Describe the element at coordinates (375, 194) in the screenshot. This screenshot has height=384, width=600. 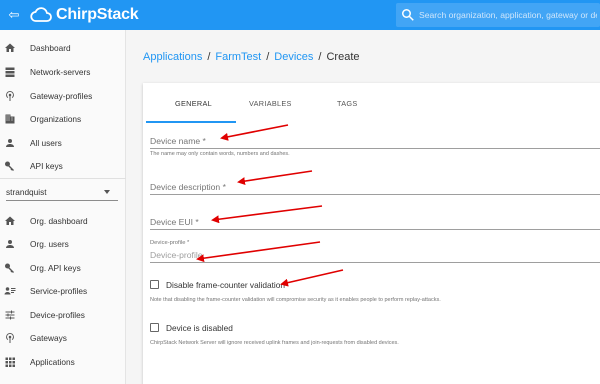
I see `device-description-input` at that location.